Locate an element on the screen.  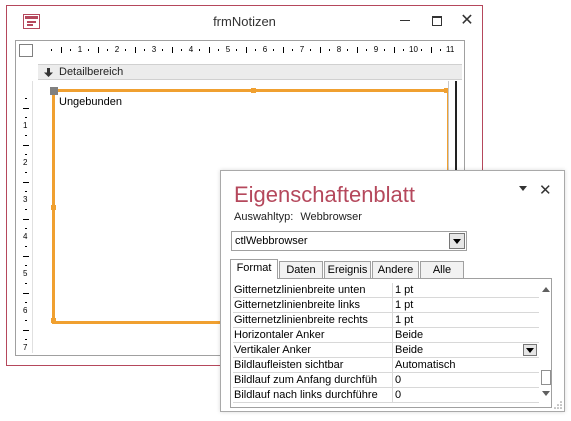
horizontal-ruler: 1 2 3 4 5 6 7 8 9 10 11 is located at coordinates (250, 51).